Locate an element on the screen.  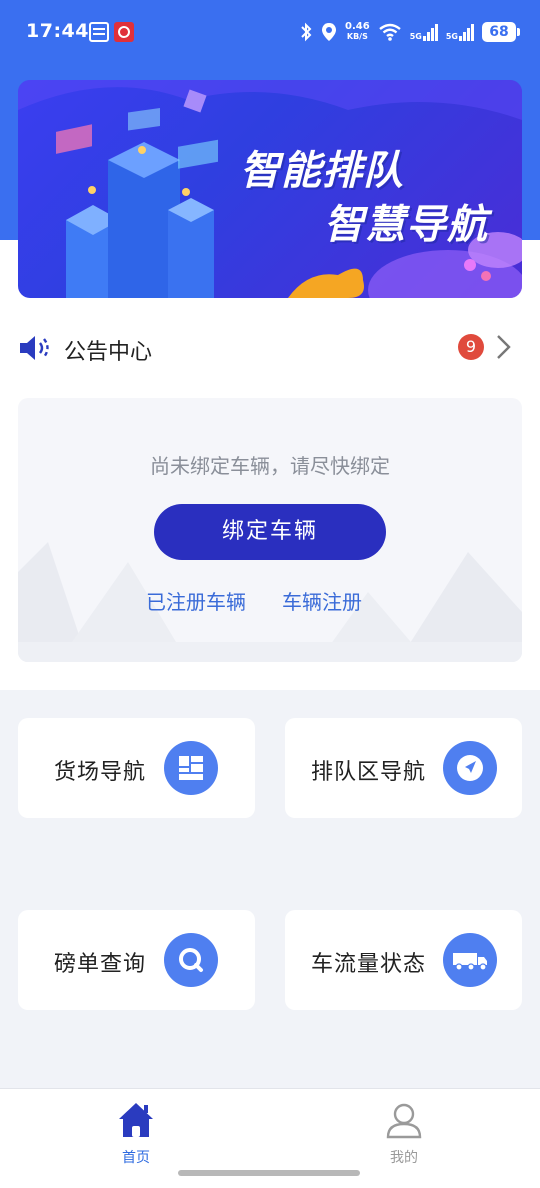
weigh-ticket-query-card: 磅单查询 is located at coordinates (136, 960).